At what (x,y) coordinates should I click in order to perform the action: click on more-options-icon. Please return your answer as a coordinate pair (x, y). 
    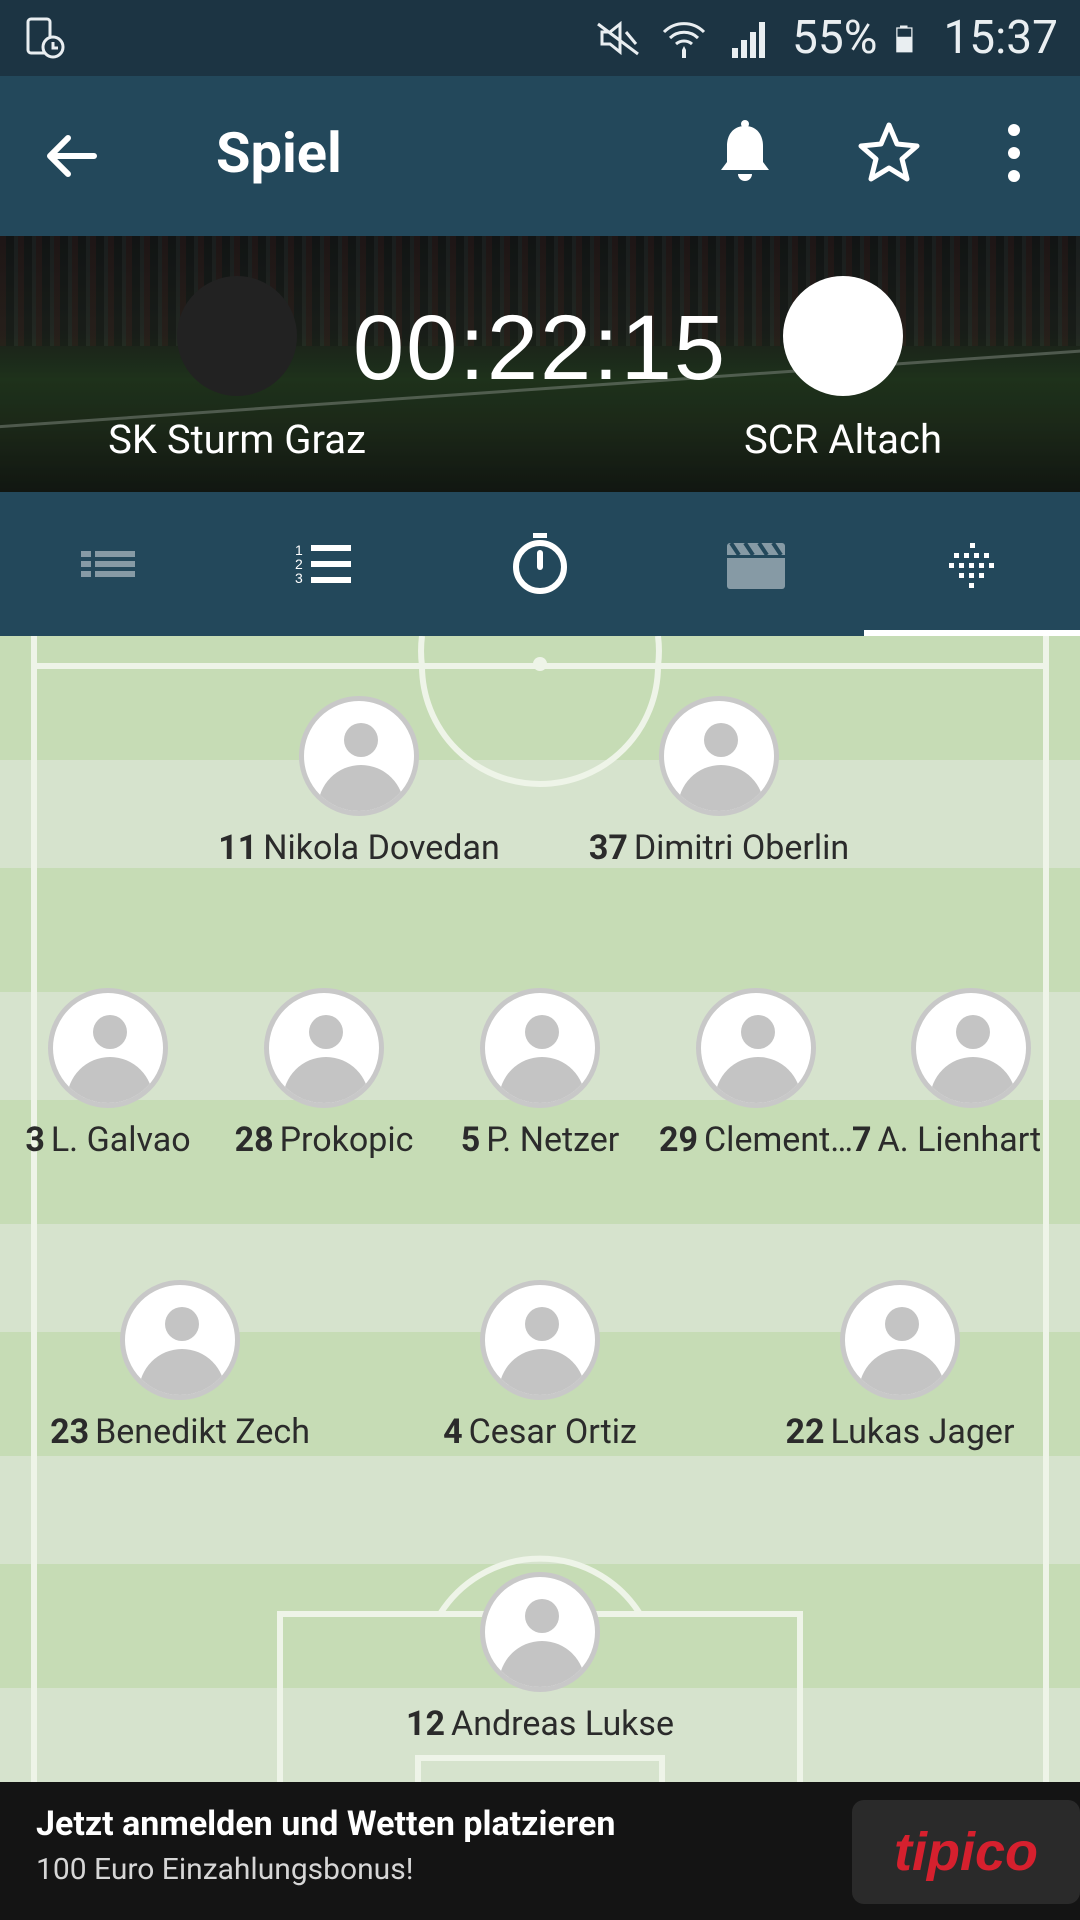
    Looking at the image, I should click on (1014, 153).